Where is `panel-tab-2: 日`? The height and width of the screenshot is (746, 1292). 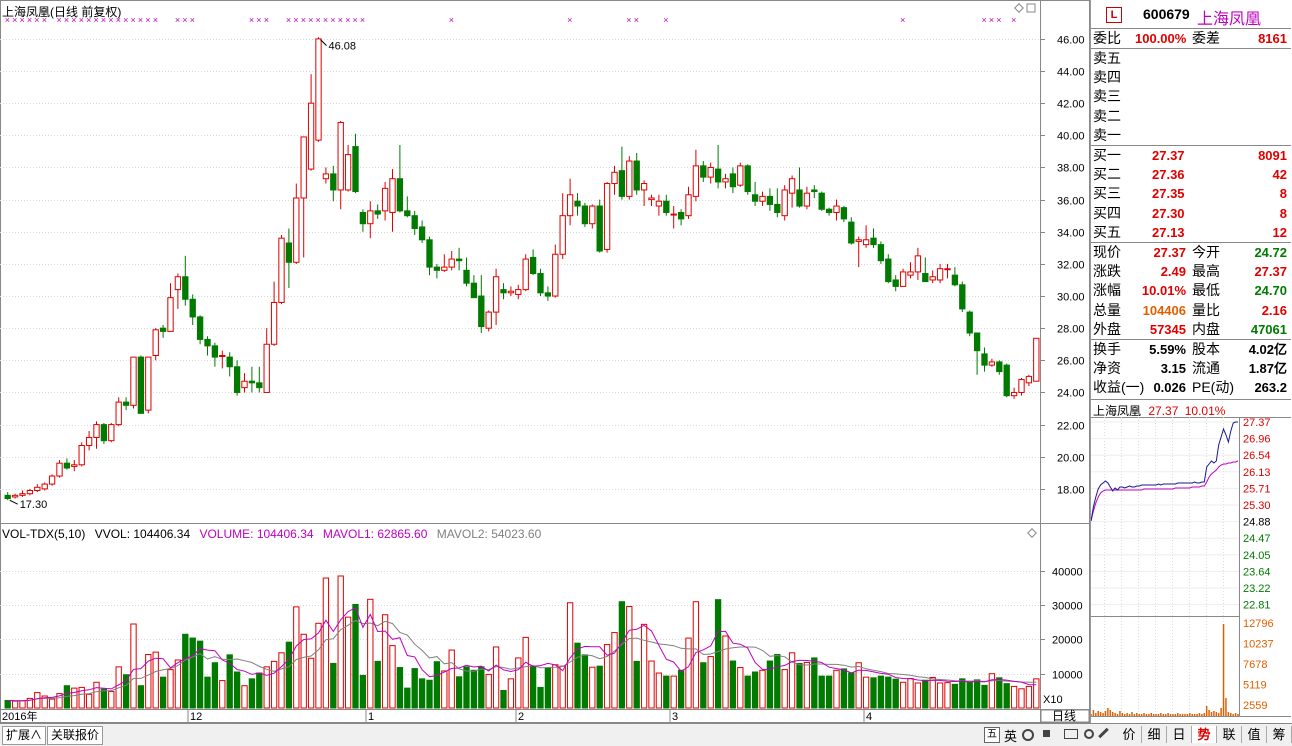 panel-tab-2: 日 is located at coordinates (1179, 734).